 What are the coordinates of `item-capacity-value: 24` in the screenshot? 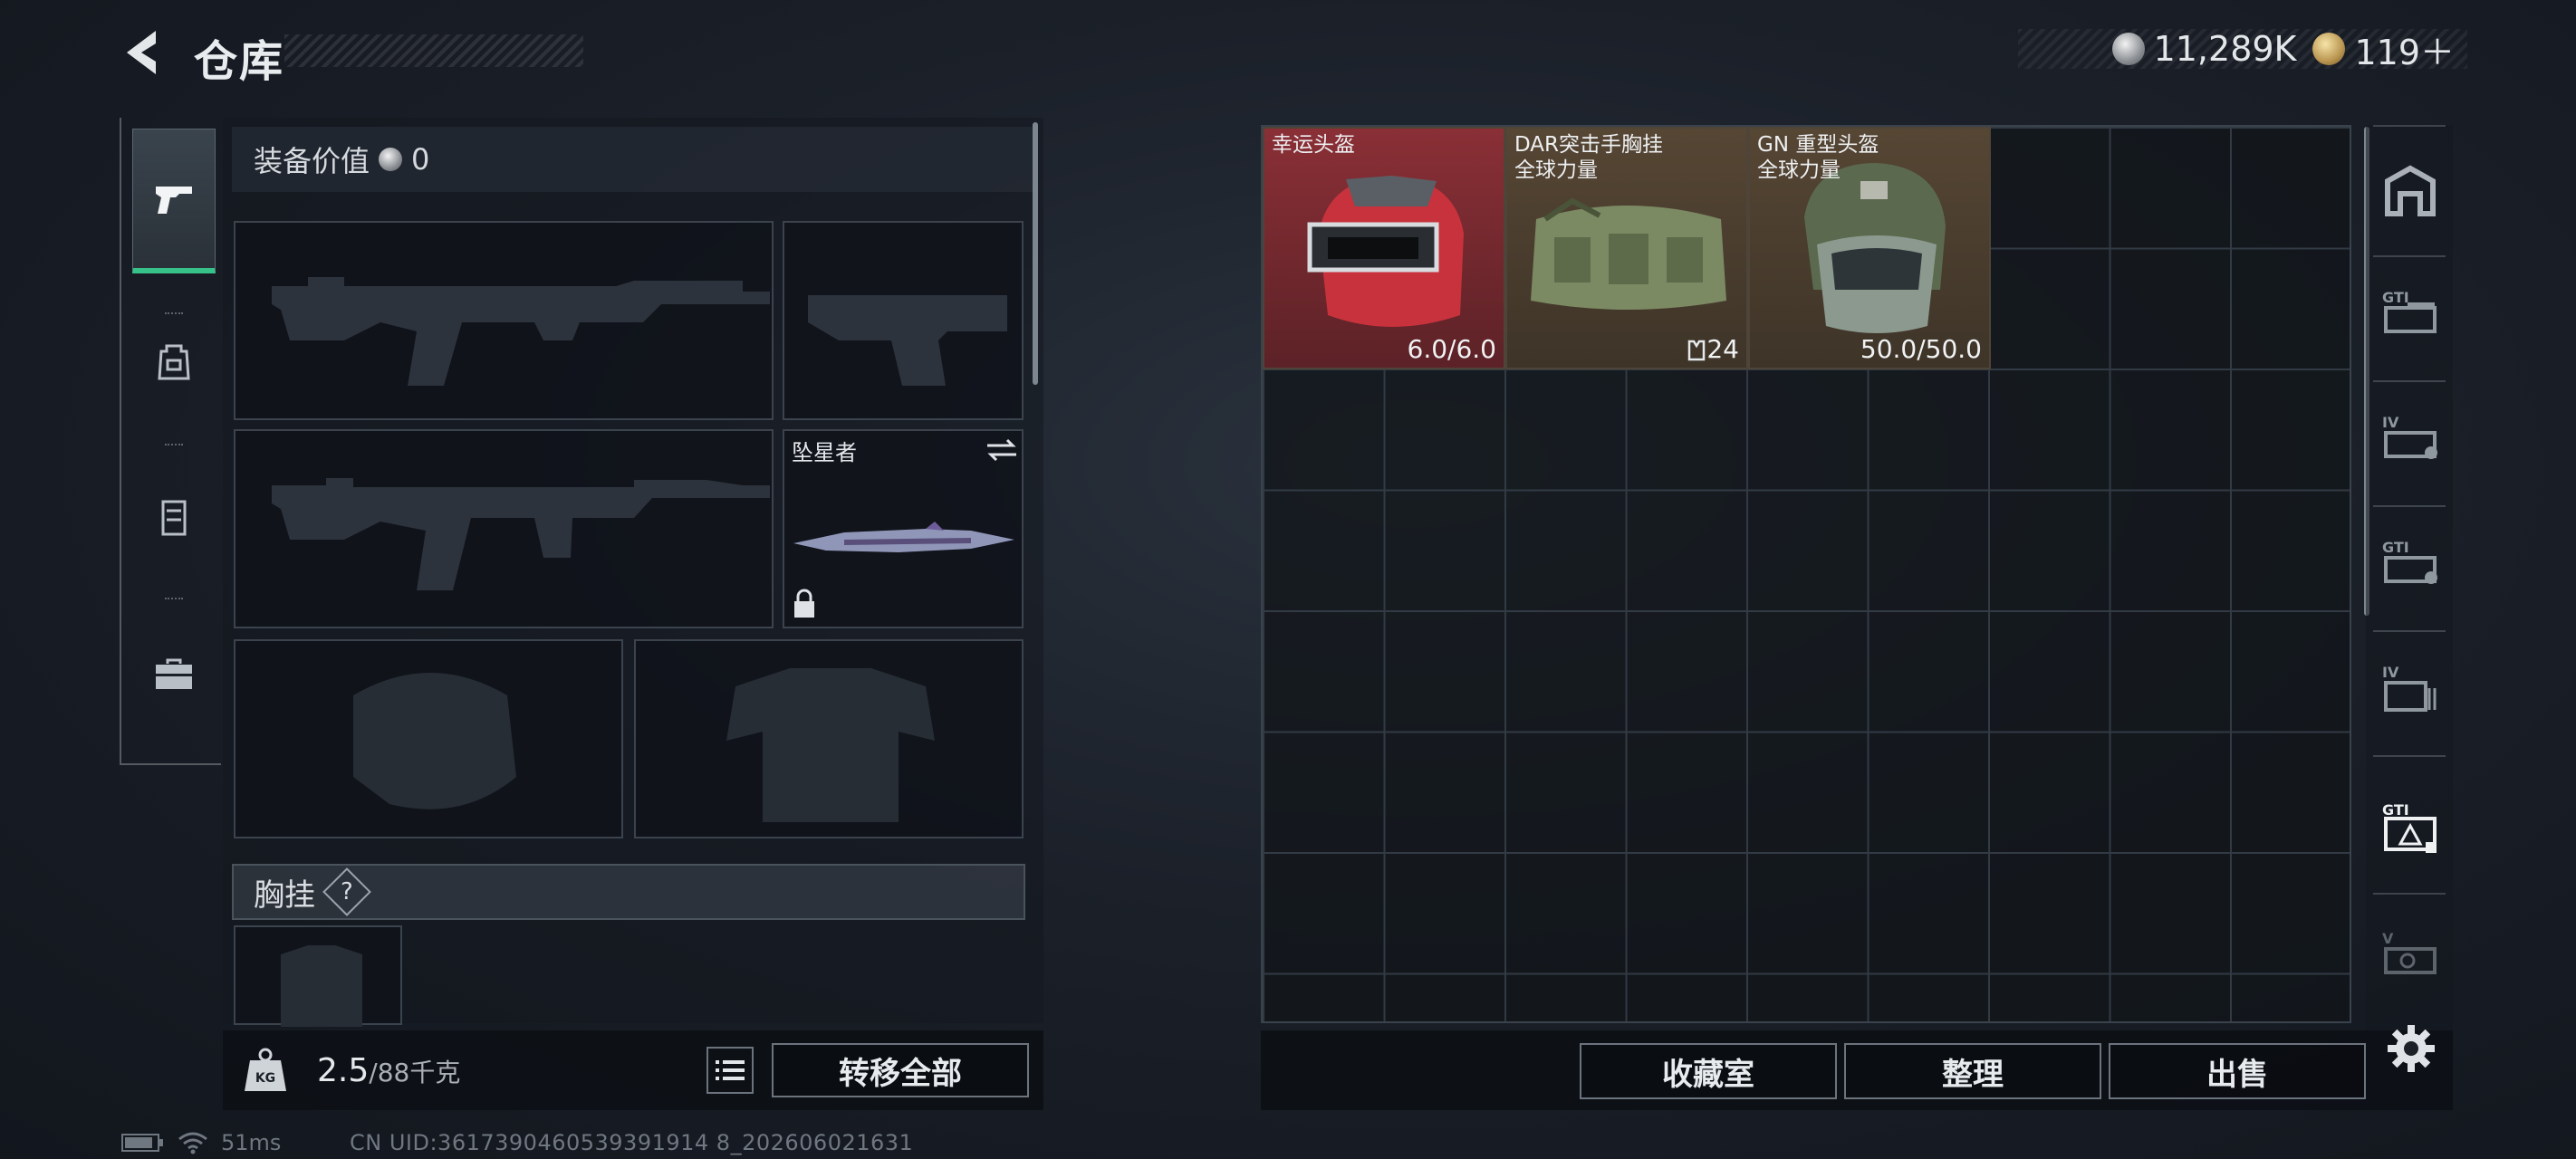 It's located at (1722, 349).